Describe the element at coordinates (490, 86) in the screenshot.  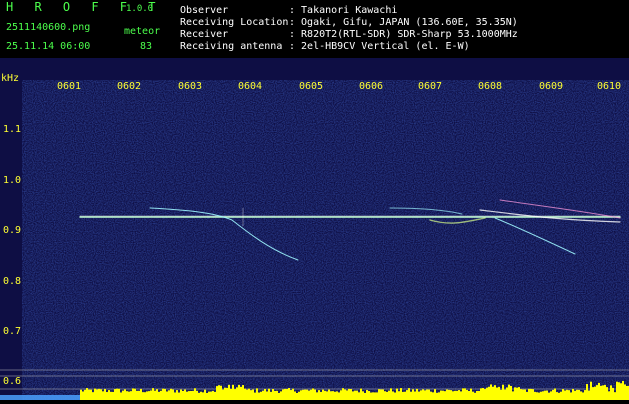
I see `x-tick-label: 0608` at that location.